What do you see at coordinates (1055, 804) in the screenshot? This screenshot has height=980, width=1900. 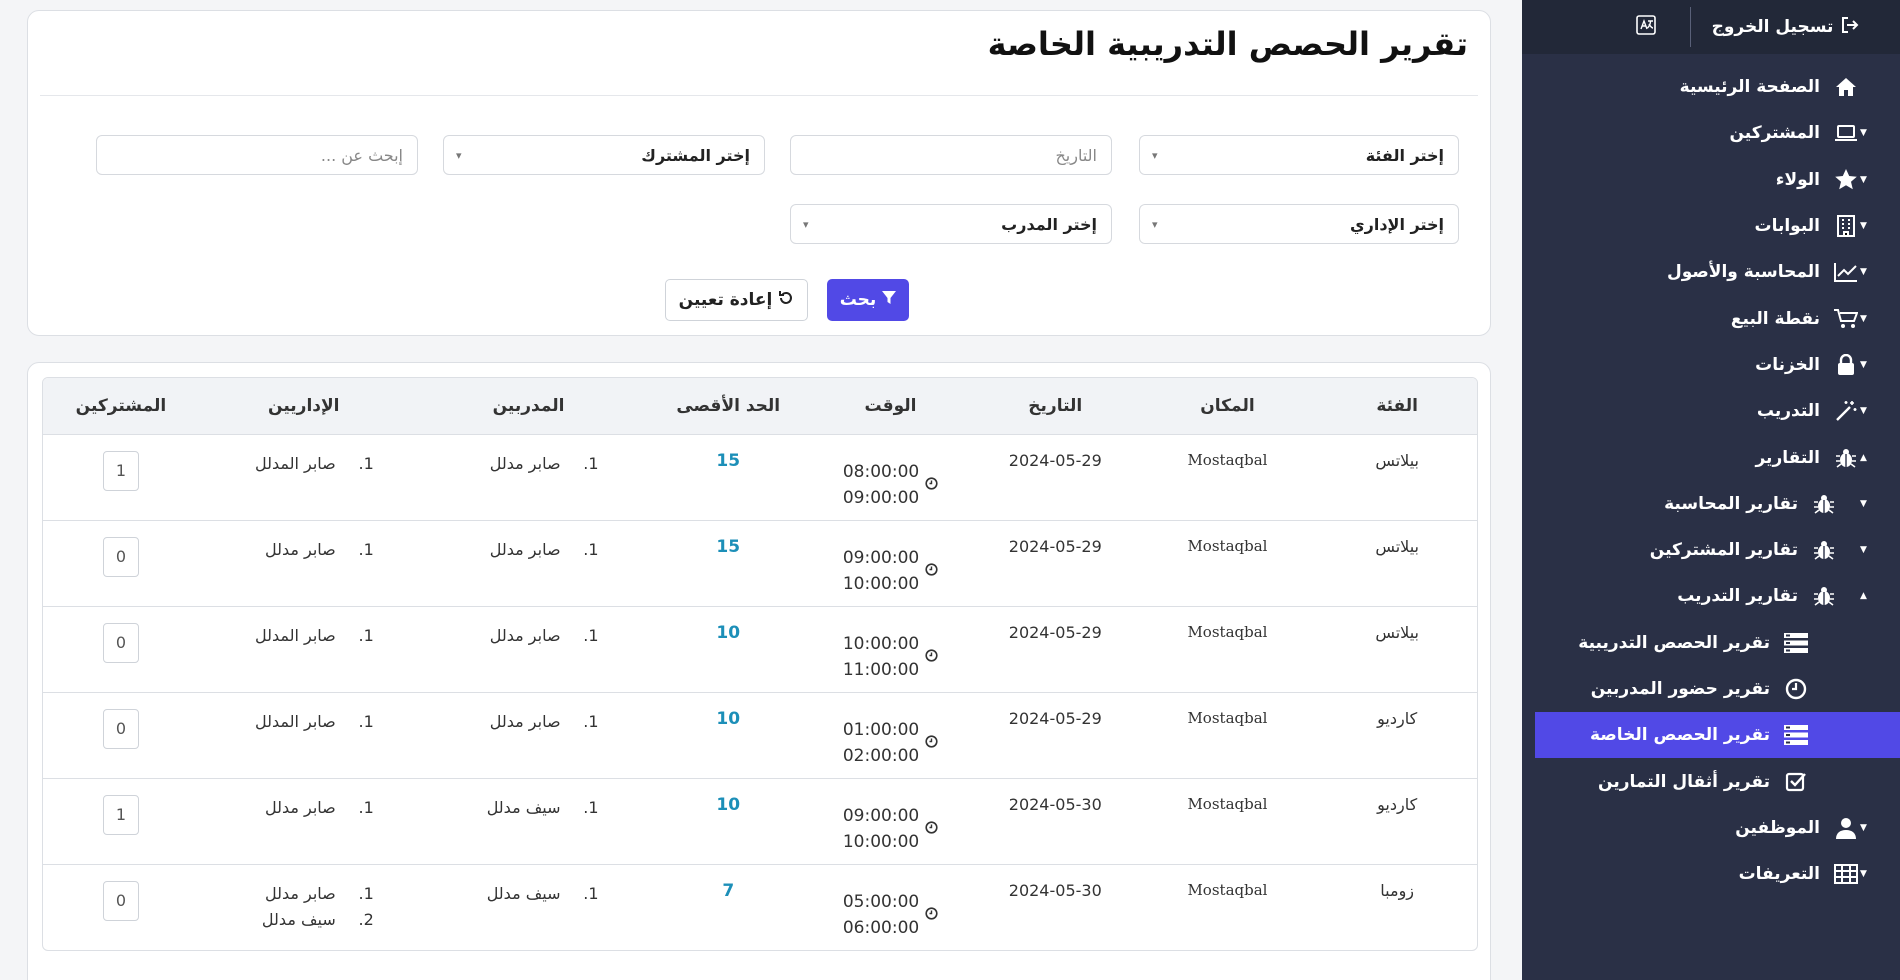 I see `date-cell: 2024-05-30` at bounding box center [1055, 804].